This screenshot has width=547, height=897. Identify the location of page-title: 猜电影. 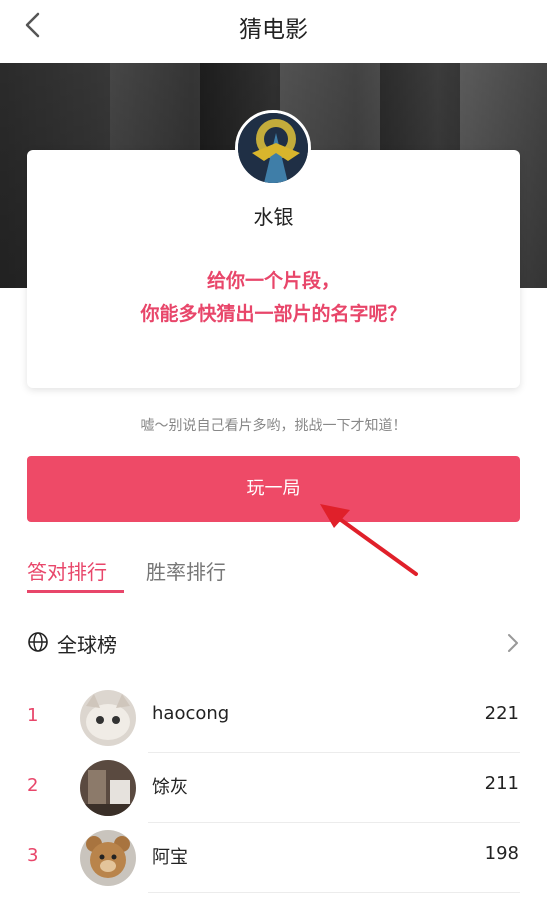
(273, 30).